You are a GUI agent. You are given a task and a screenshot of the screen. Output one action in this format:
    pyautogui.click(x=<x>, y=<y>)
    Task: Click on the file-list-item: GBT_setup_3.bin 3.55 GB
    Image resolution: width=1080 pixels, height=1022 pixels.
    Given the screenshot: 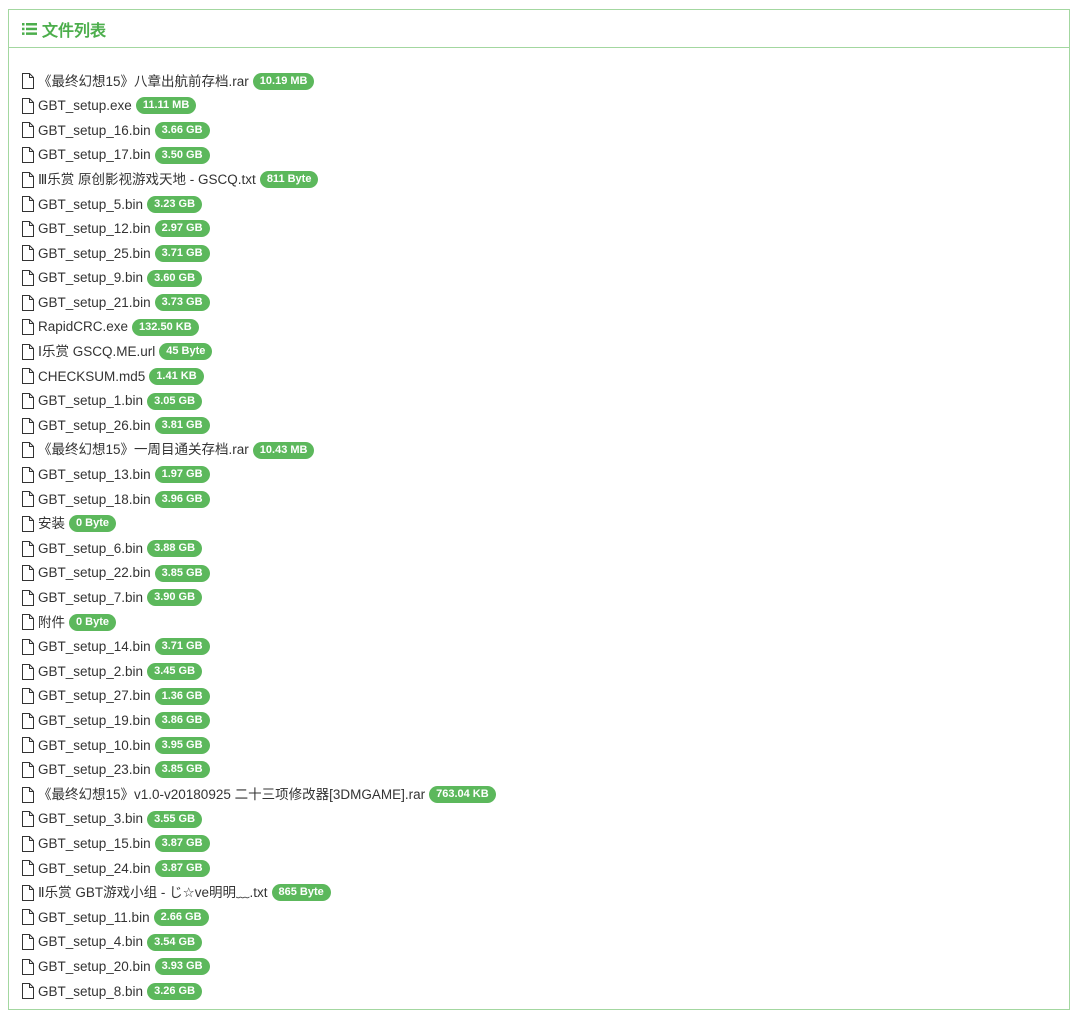 What is the action you would take?
    pyautogui.click(x=545, y=819)
    